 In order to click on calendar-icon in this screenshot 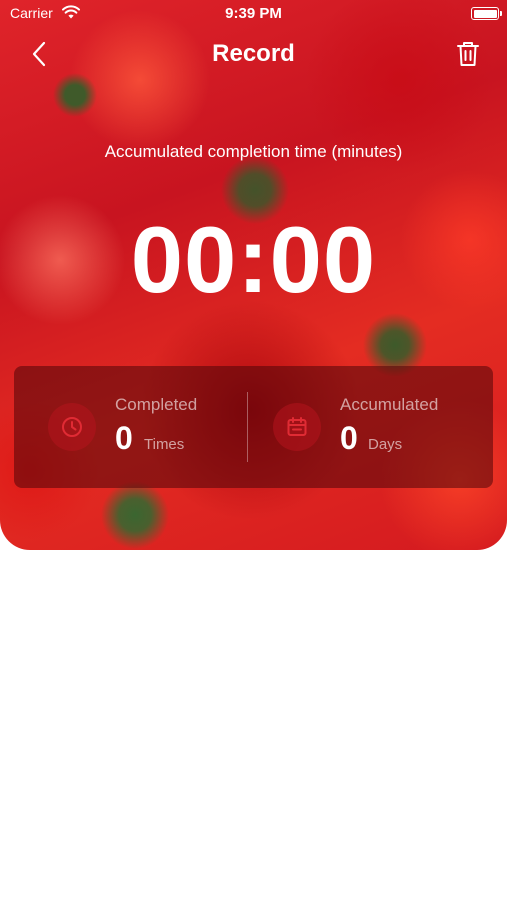, I will do `click(297, 427)`.